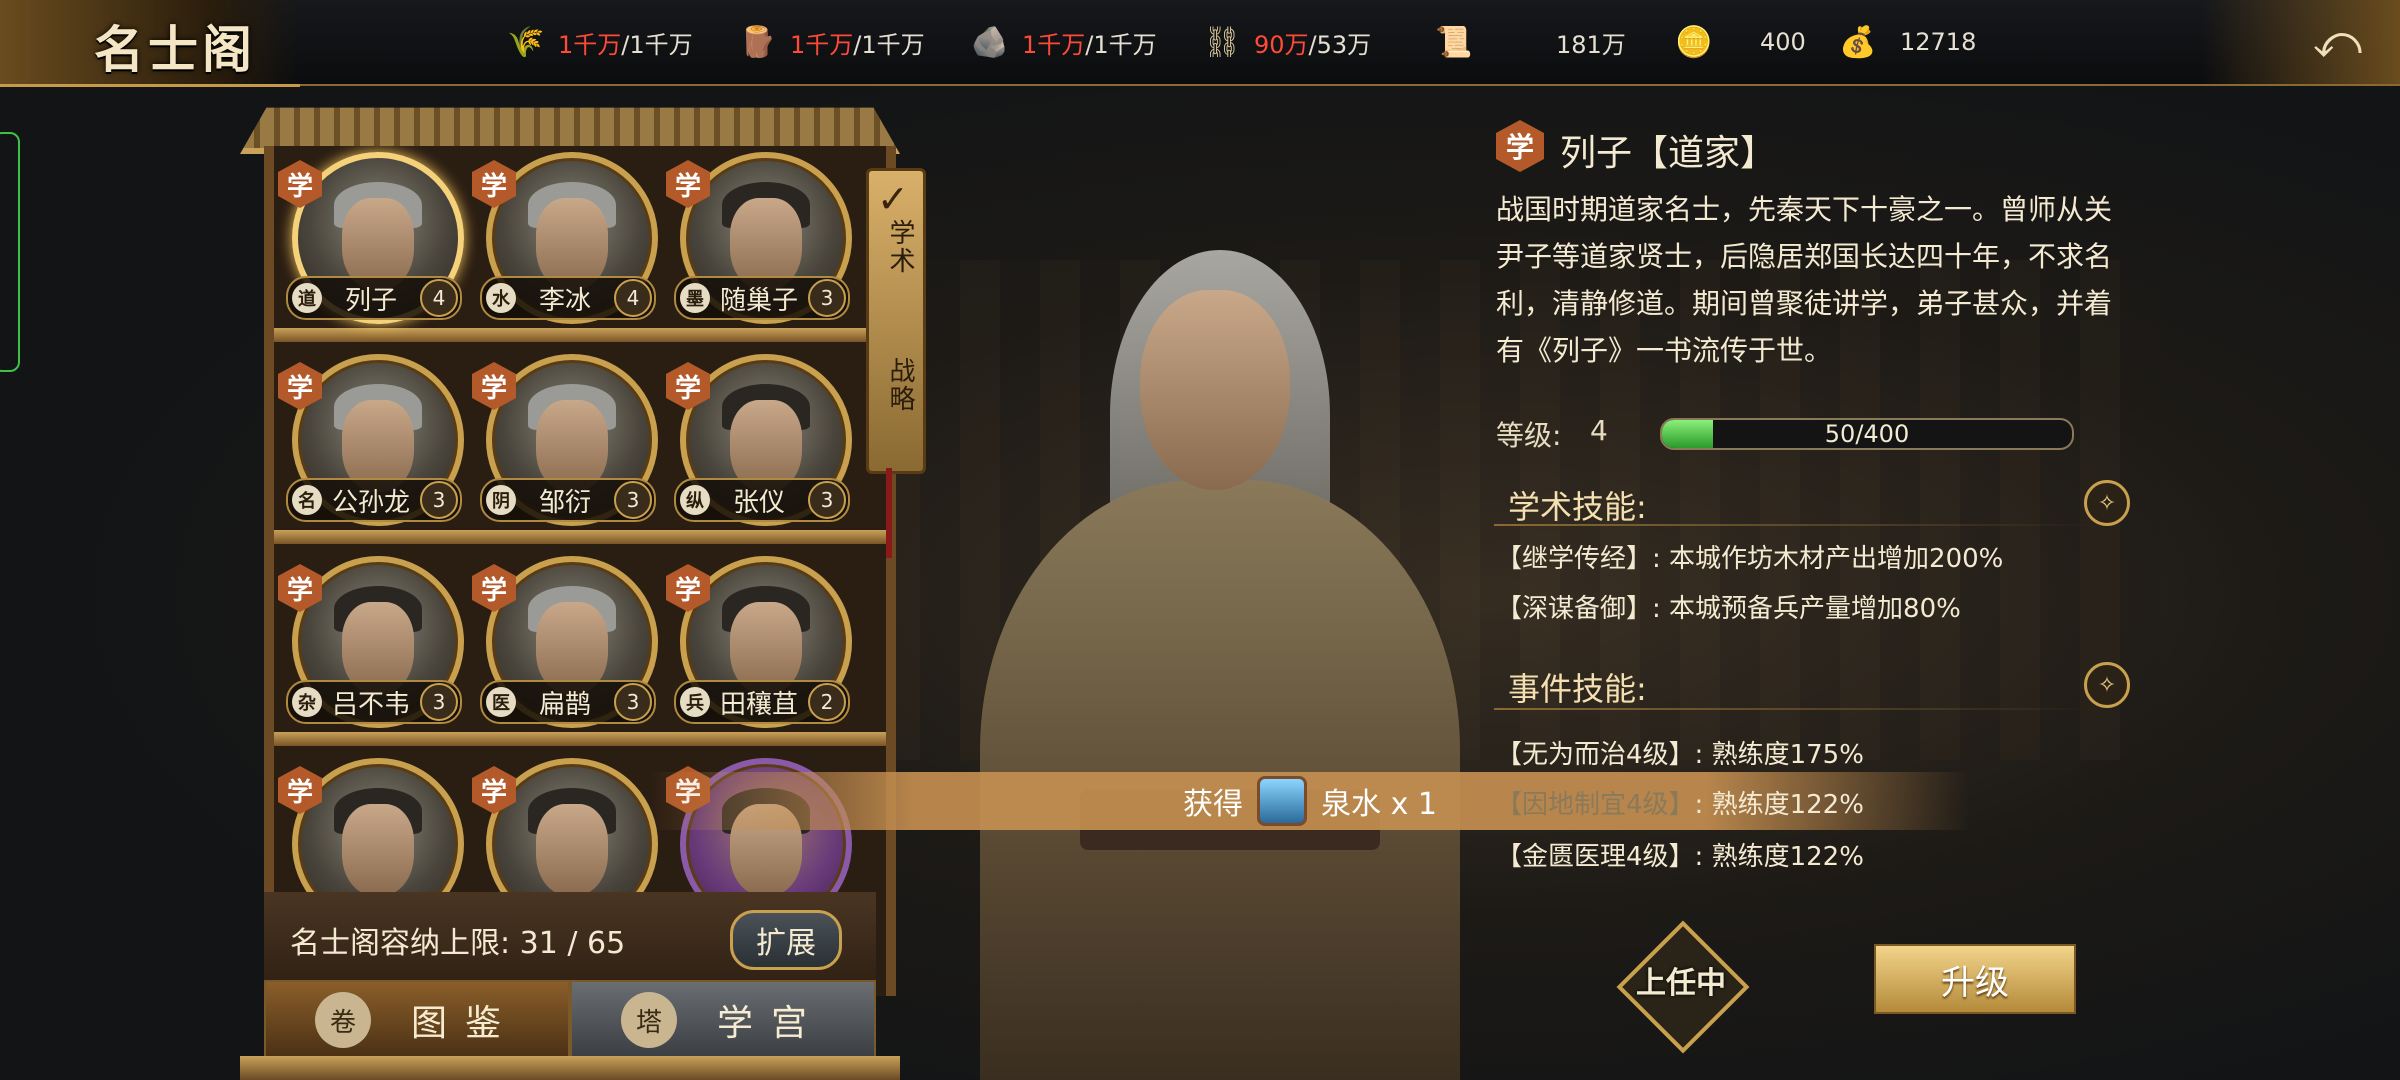 This screenshot has width=2400, height=1080. I want to click on notice-item: 泉水 x 1, so click(1379, 804).